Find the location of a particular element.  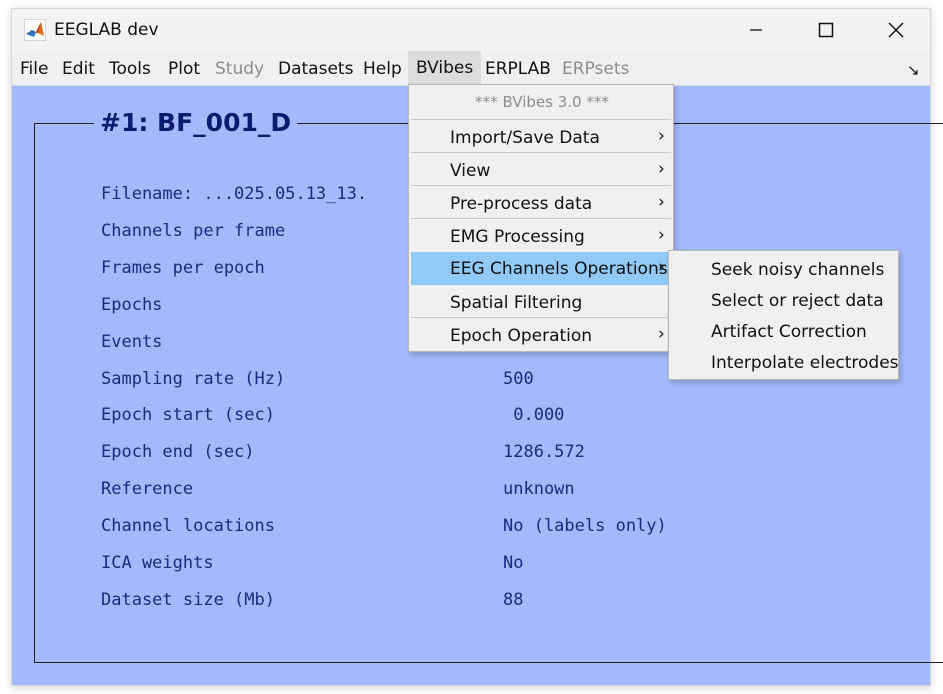

info-value-srate: 500 is located at coordinates (518, 379).